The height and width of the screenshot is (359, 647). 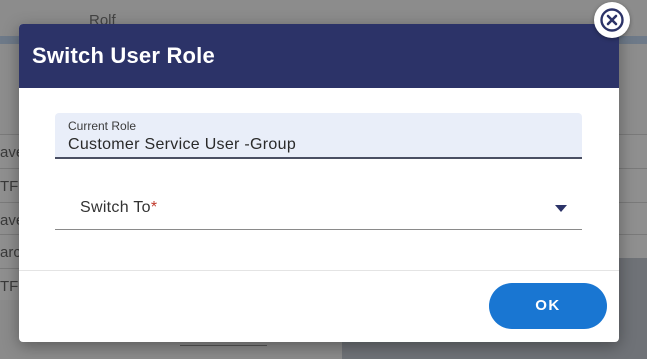 I want to click on switch-to-select: Switch To*, so click(x=318, y=208).